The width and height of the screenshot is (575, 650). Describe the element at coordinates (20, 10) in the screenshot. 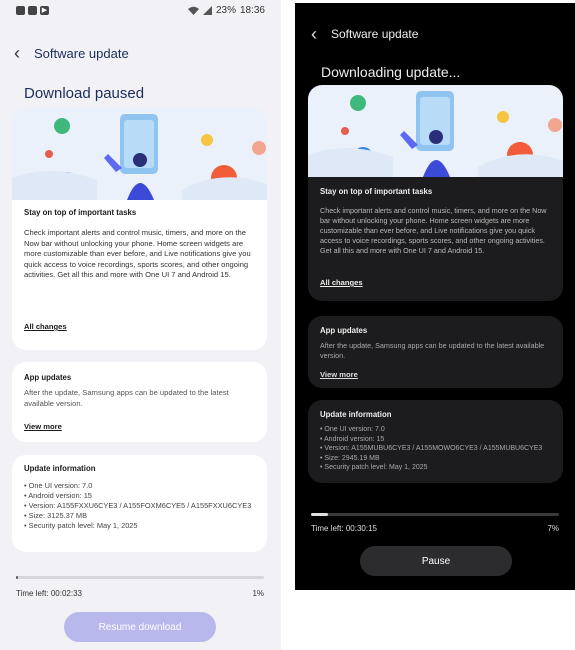

I see `gallery-icon` at that location.